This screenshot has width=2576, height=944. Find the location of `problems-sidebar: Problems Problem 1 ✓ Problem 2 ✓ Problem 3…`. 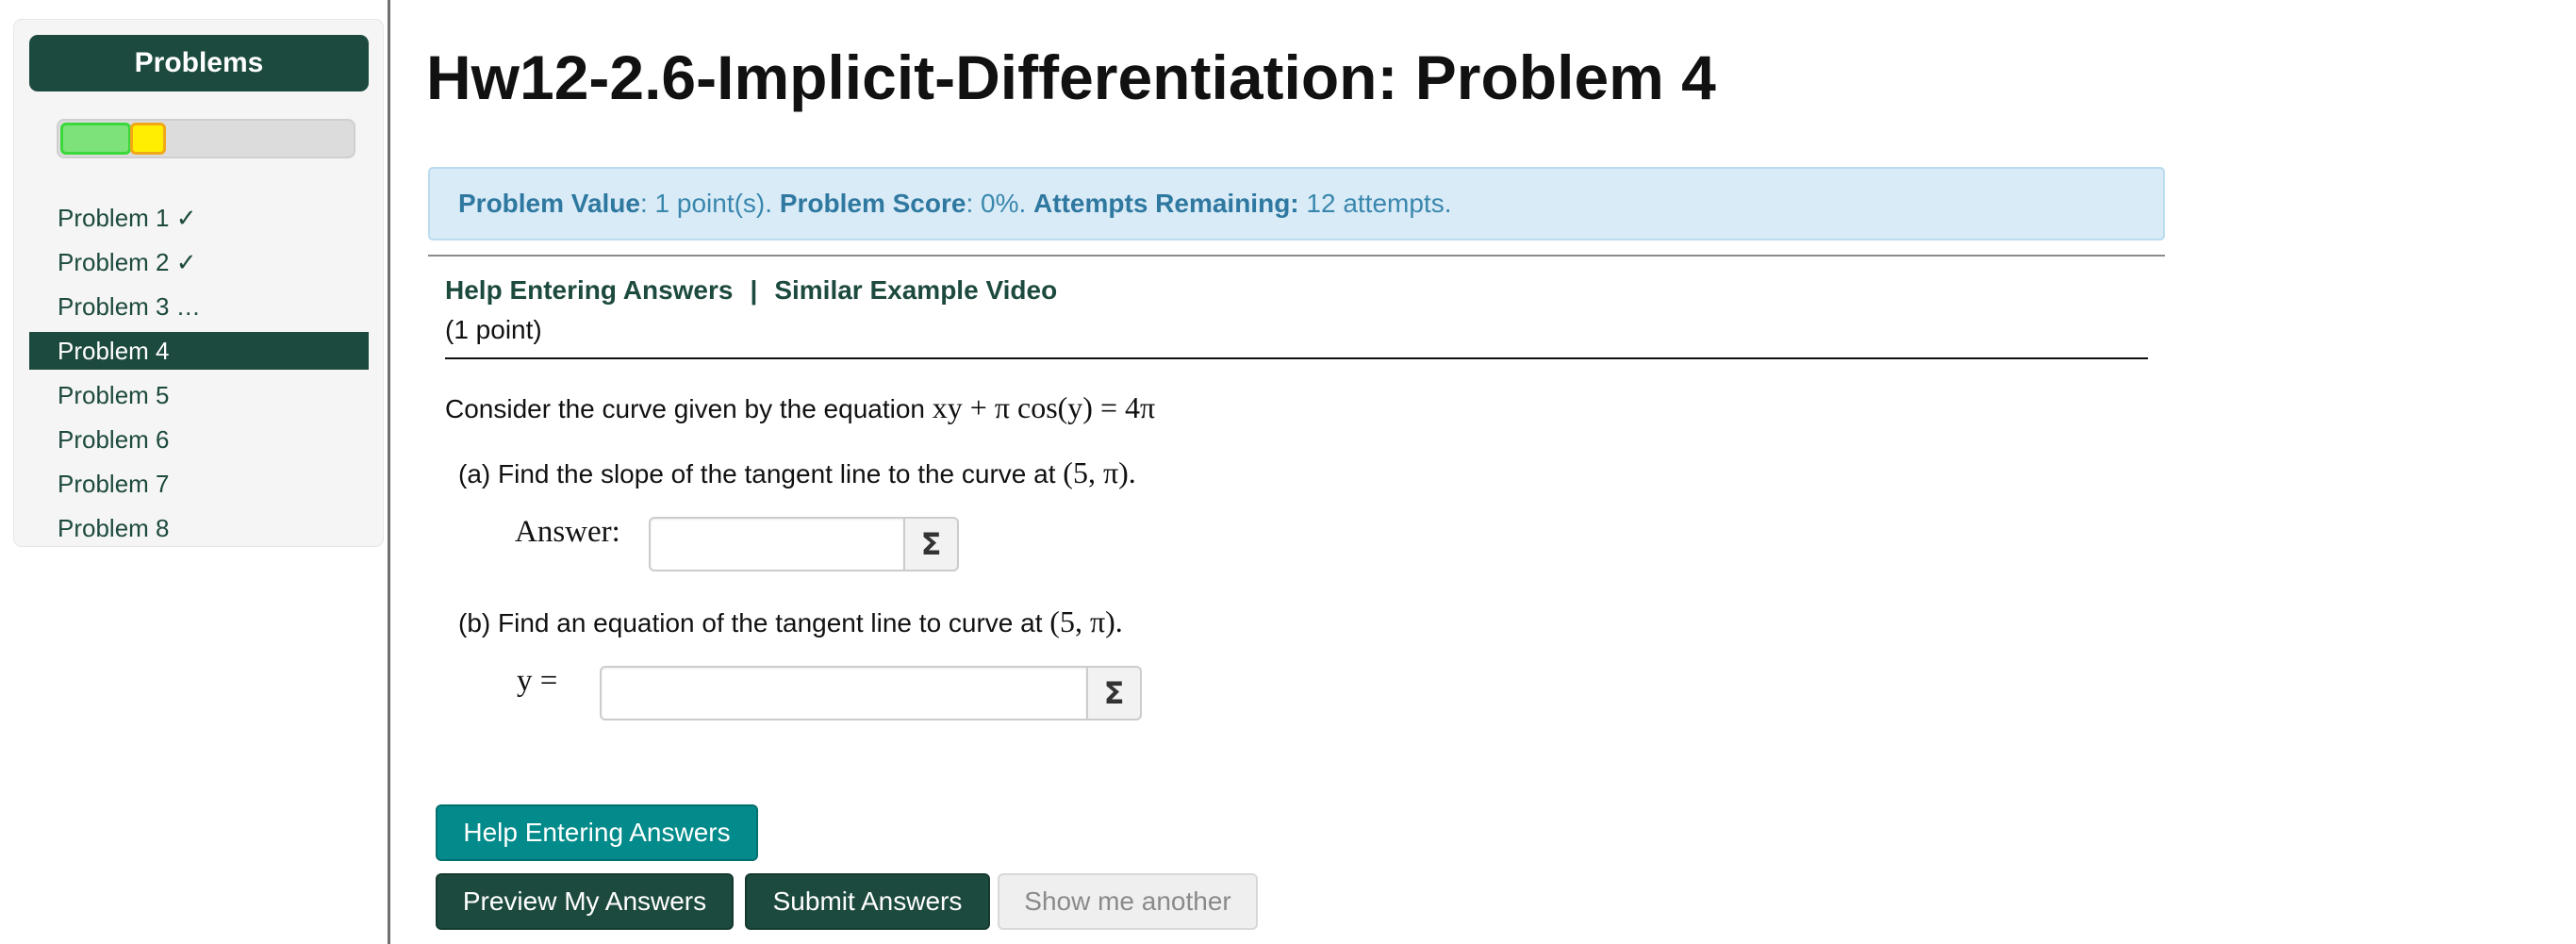

problems-sidebar: Problems Problem 1 ✓ Problem 2 ✓ Problem 3… is located at coordinates (198, 283).